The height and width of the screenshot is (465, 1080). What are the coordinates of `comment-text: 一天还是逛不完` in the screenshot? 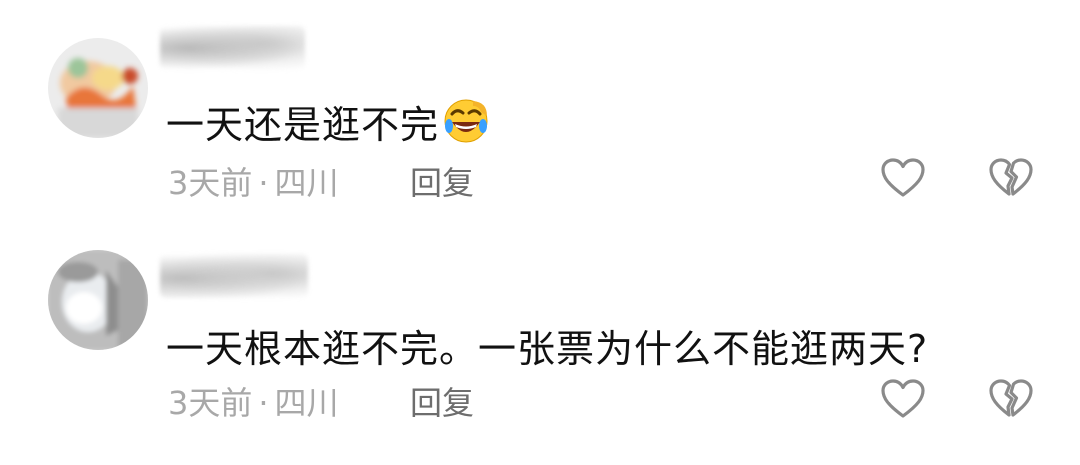 It's located at (327, 123).